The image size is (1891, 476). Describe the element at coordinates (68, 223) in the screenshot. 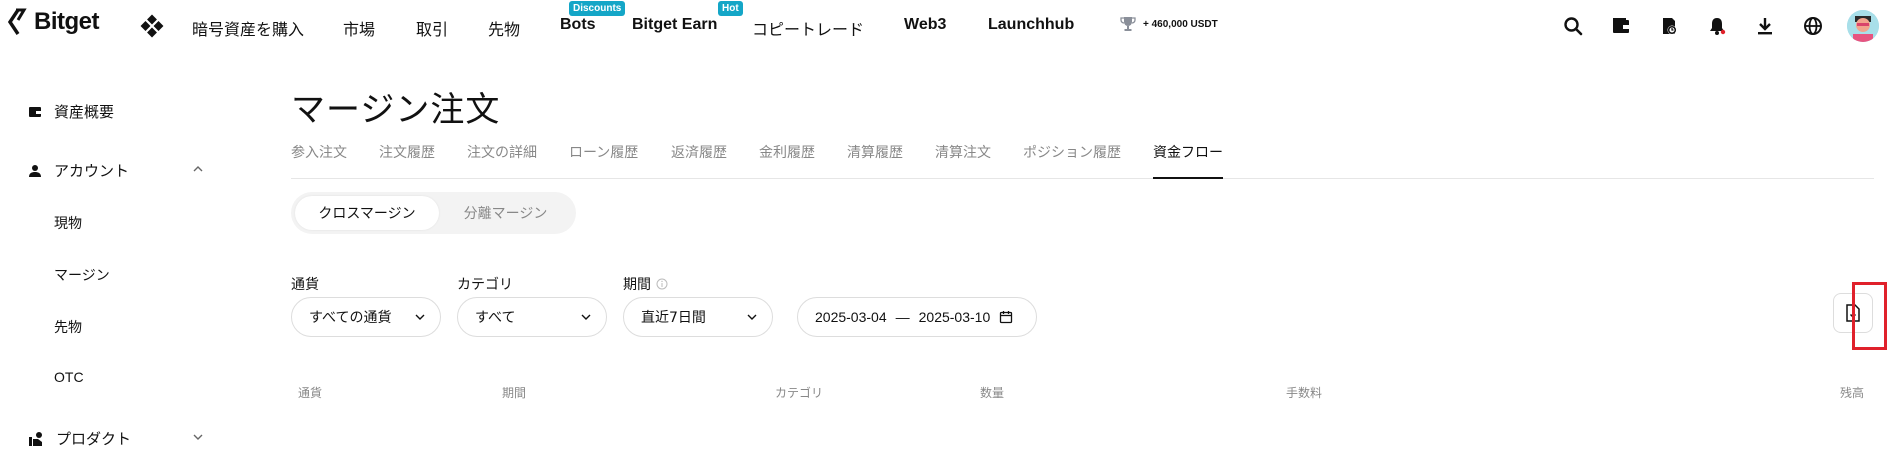

I see `sidebar-item-spot: 現物` at that location.